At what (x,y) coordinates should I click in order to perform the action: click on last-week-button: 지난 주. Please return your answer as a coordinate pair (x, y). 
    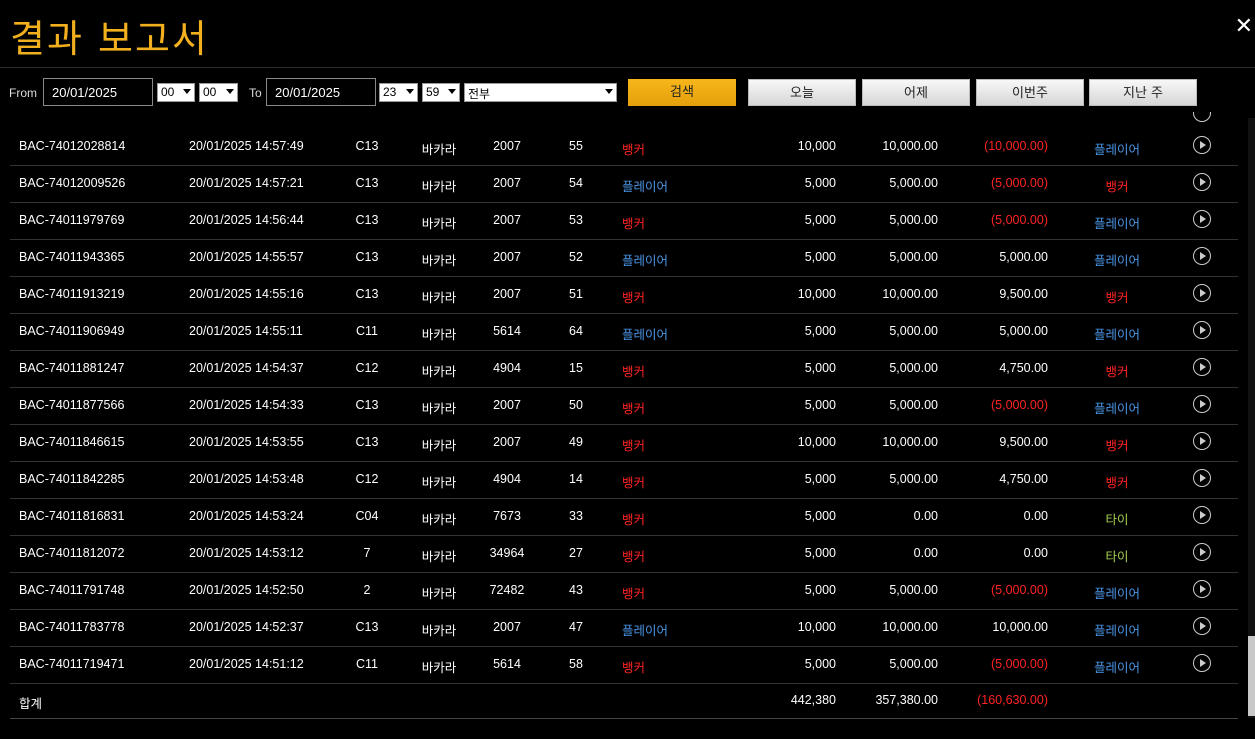
    Looking at the image, I should click on (1143, 92).